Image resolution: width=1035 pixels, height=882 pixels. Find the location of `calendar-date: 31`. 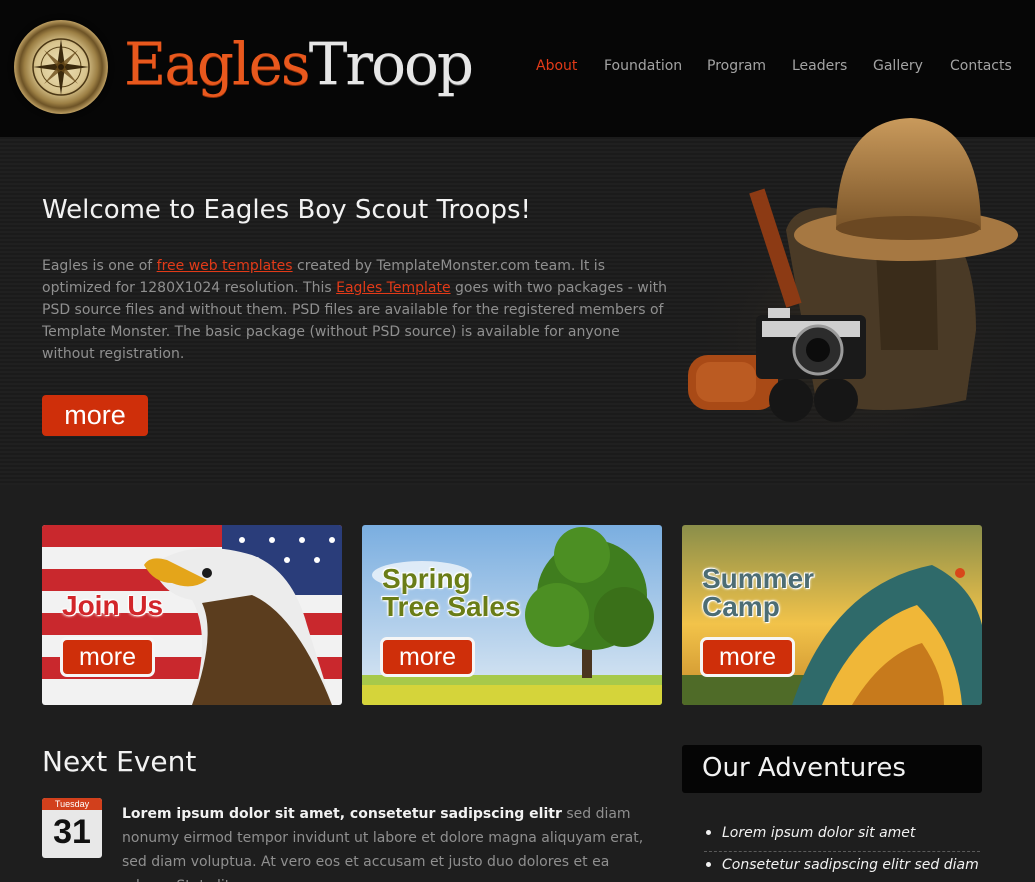

calendar-date: 31 is located at coordinates (72, 832).